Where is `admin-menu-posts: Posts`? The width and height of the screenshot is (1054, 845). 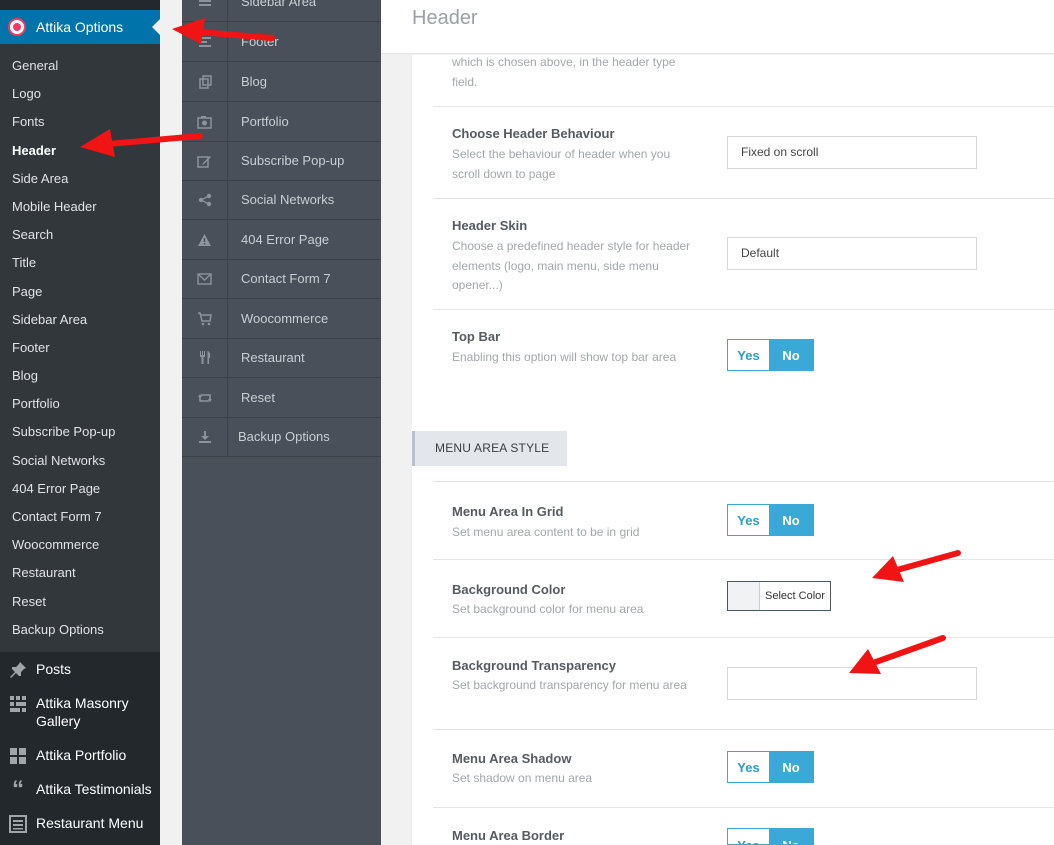 admin-menu-posts: Posts is located at coordinates (80, 670).